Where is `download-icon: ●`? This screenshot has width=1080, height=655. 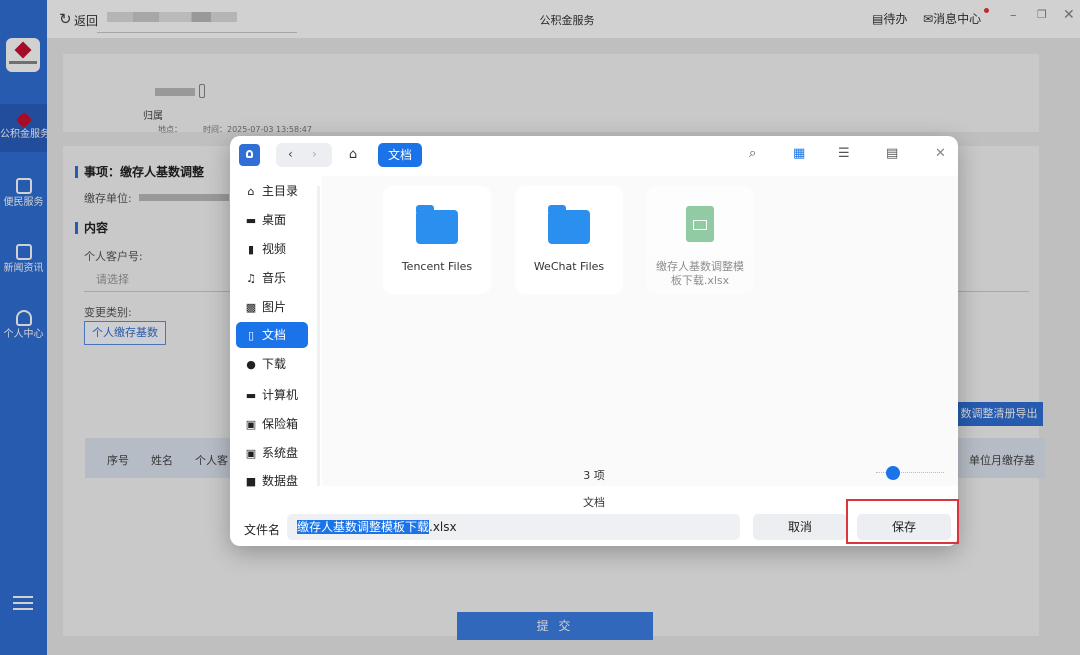
download-icon: ● is located at coordinates (251, 364).